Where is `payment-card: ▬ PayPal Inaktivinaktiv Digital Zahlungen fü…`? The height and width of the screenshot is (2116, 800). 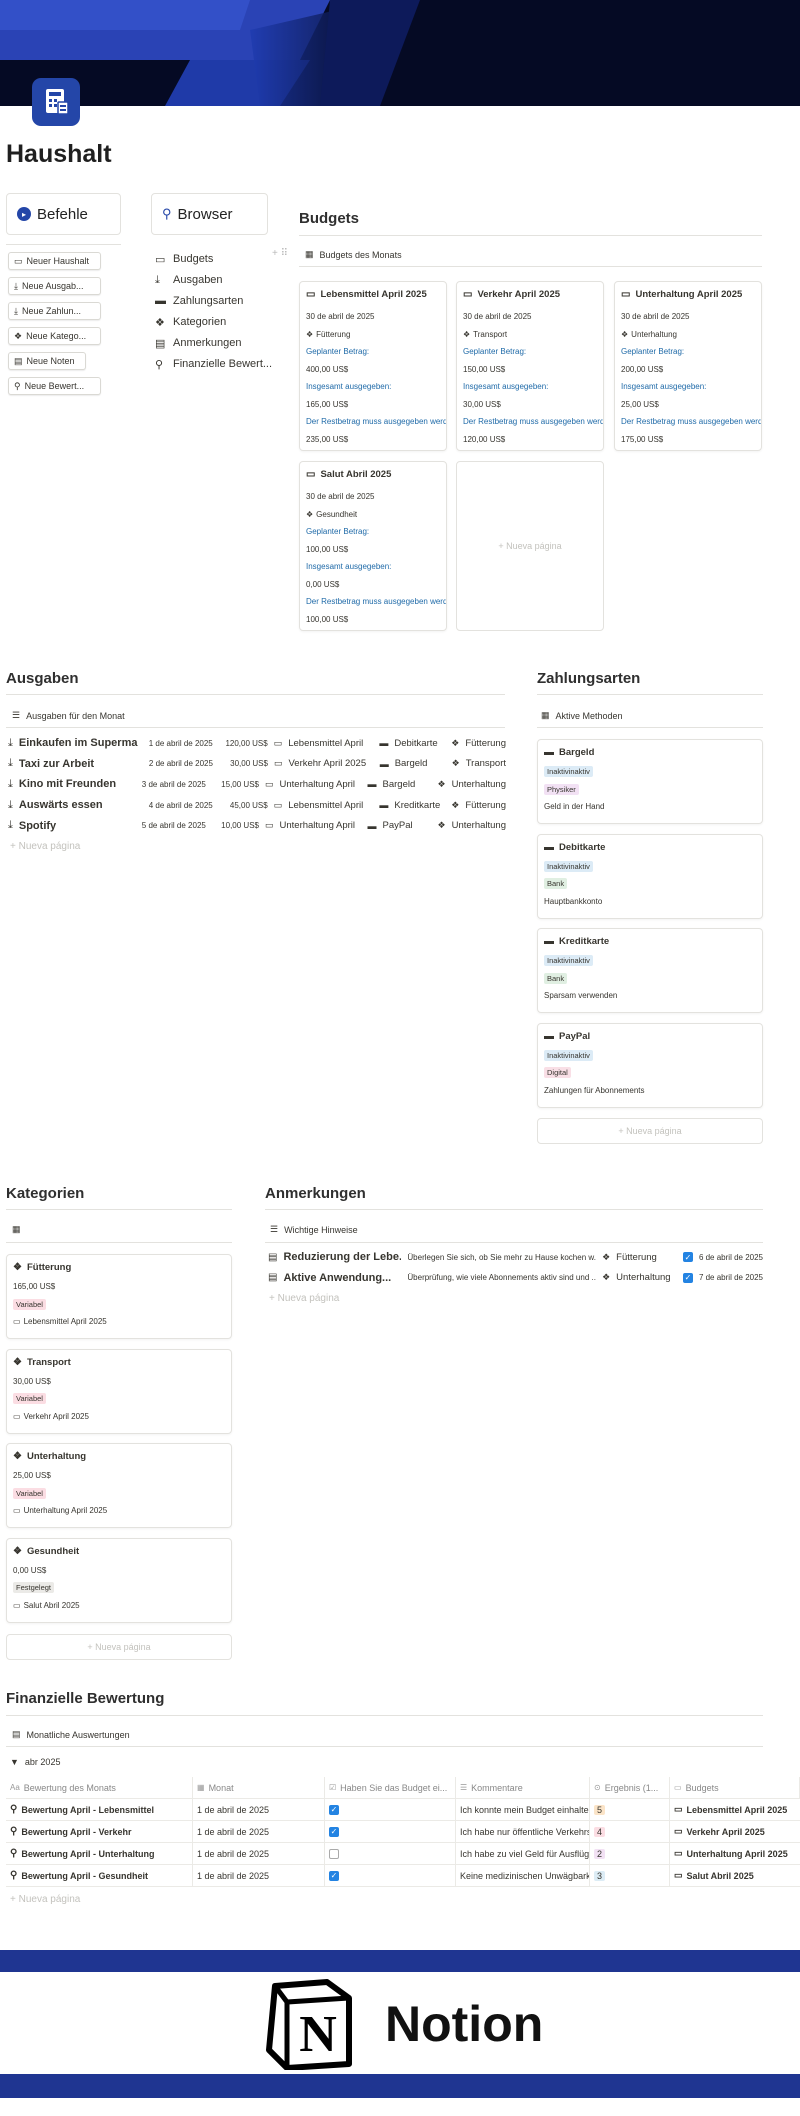 payment-card: ▬ PayPal Inaktivinaktiv Digital Zahlungen fü… is located at coordinates (650, 1065).